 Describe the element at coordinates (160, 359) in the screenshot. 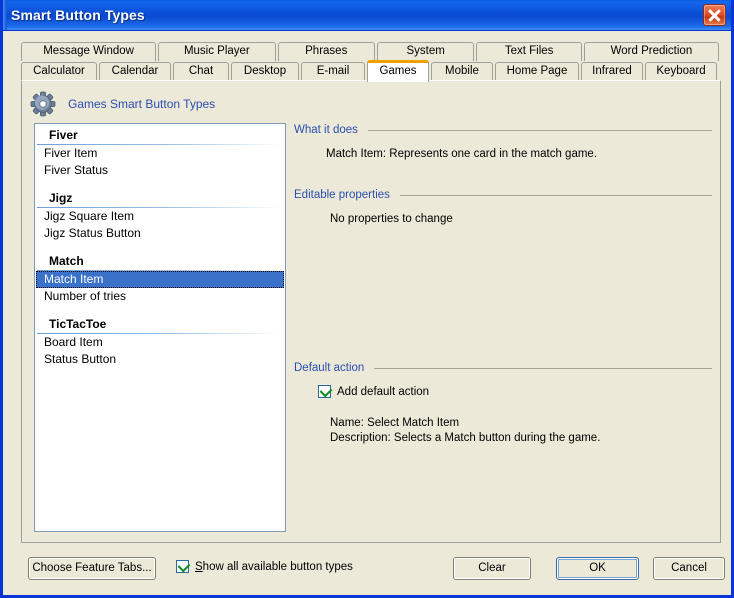

I see `list-item: Status Button` at that location.